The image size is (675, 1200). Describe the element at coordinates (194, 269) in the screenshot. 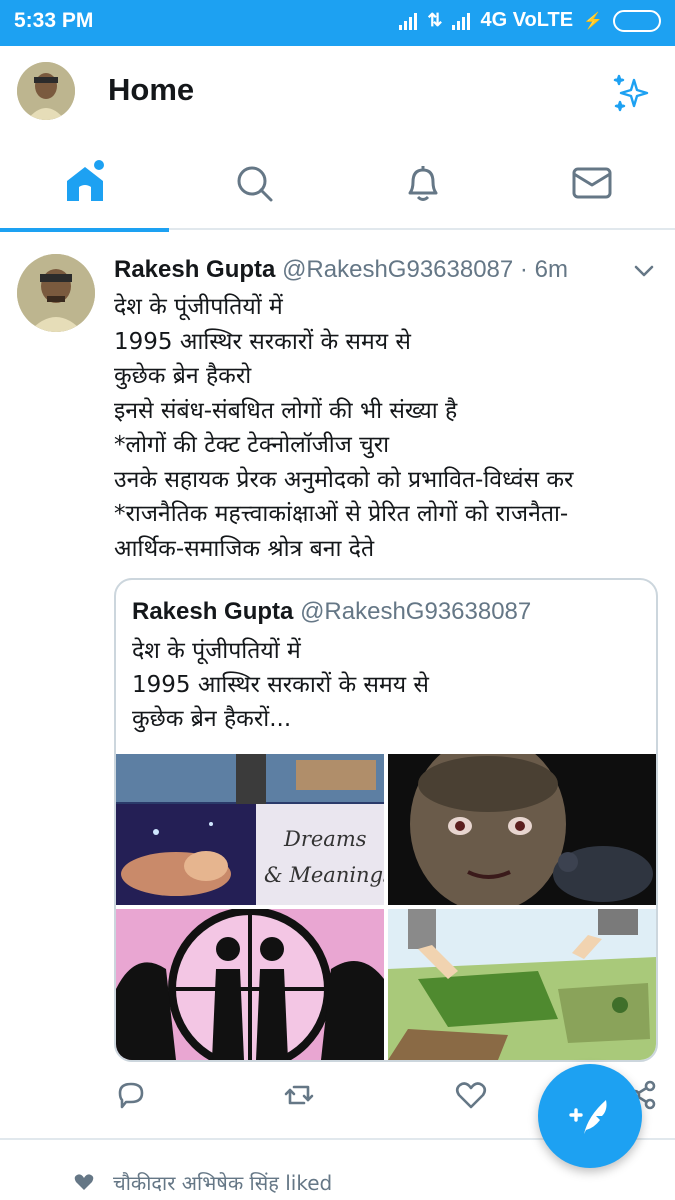

I see `tweet-author-name: Rakesh Gupta` at that location.